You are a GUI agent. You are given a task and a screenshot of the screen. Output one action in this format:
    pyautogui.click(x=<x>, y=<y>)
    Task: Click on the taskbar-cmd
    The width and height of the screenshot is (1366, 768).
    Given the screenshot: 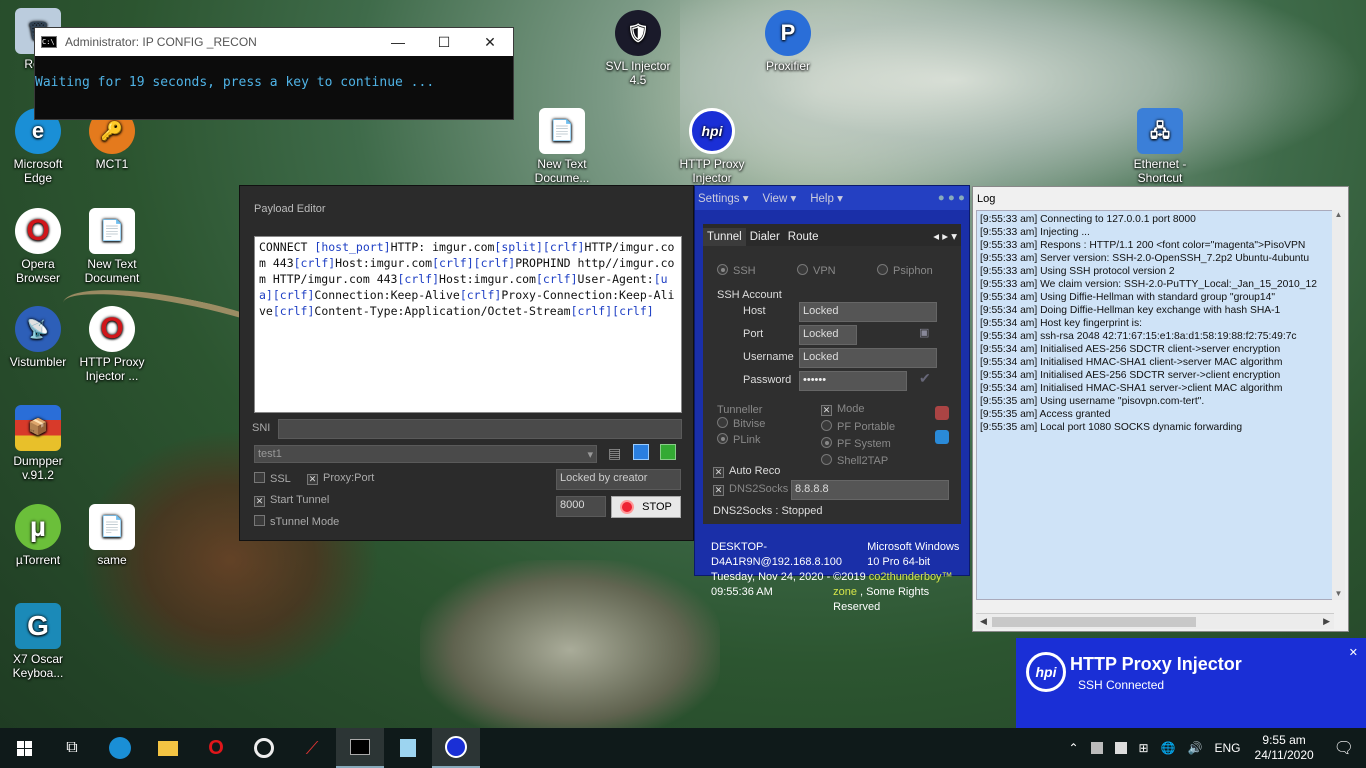 What is the action you would take?
    pyautogui.click(x=360, y=748)
    